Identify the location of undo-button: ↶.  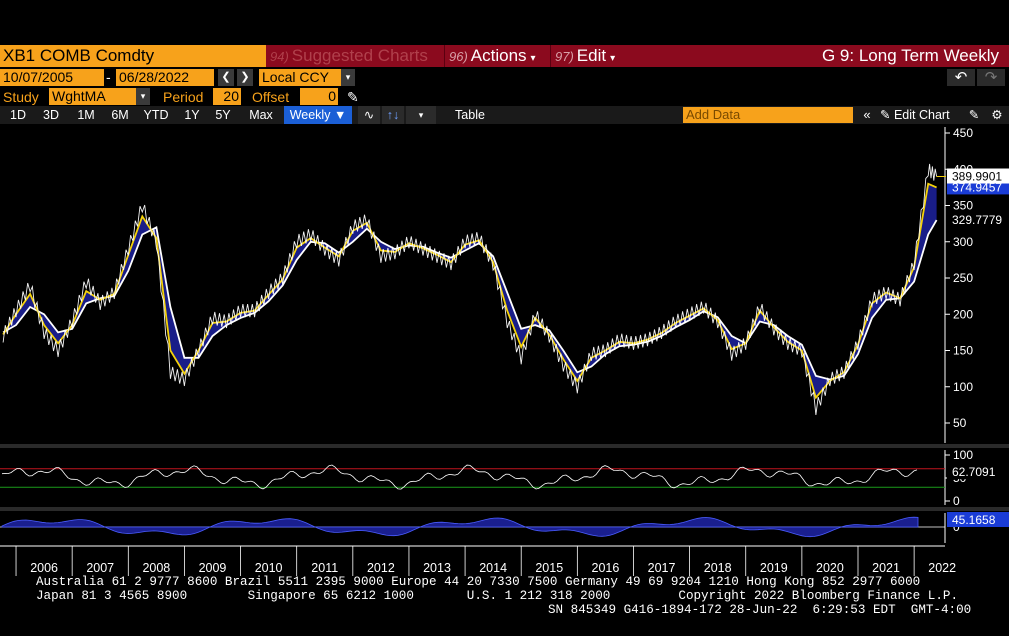
(961, 77).